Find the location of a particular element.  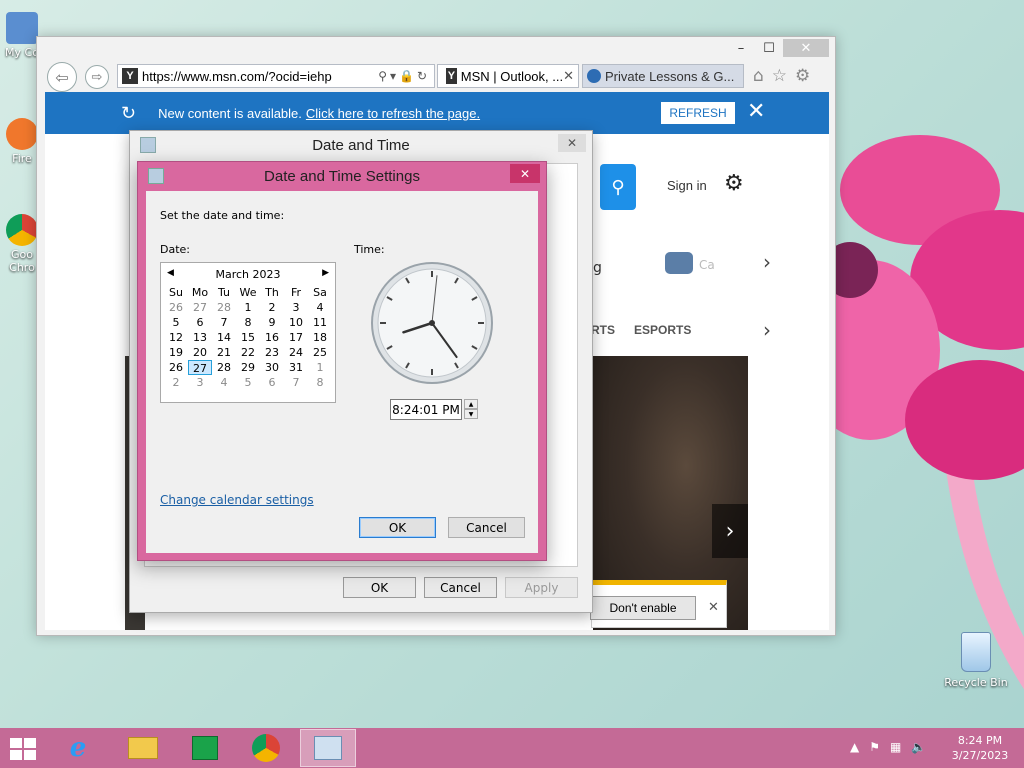

tab-msn: Y MSN | Outlook, ... ✕ is located at coordinates (508, 76).